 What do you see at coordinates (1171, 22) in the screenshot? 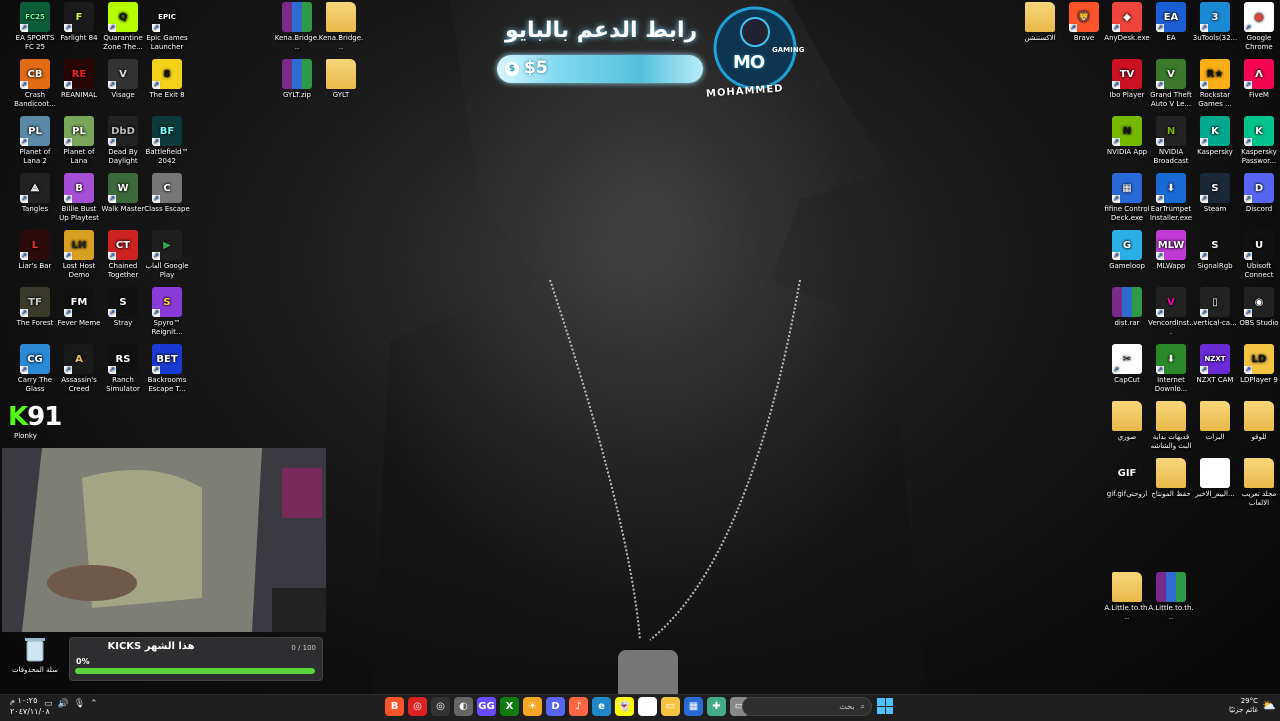
I see `desktop-icon: EA EA` at bounding box center [1171, 22].